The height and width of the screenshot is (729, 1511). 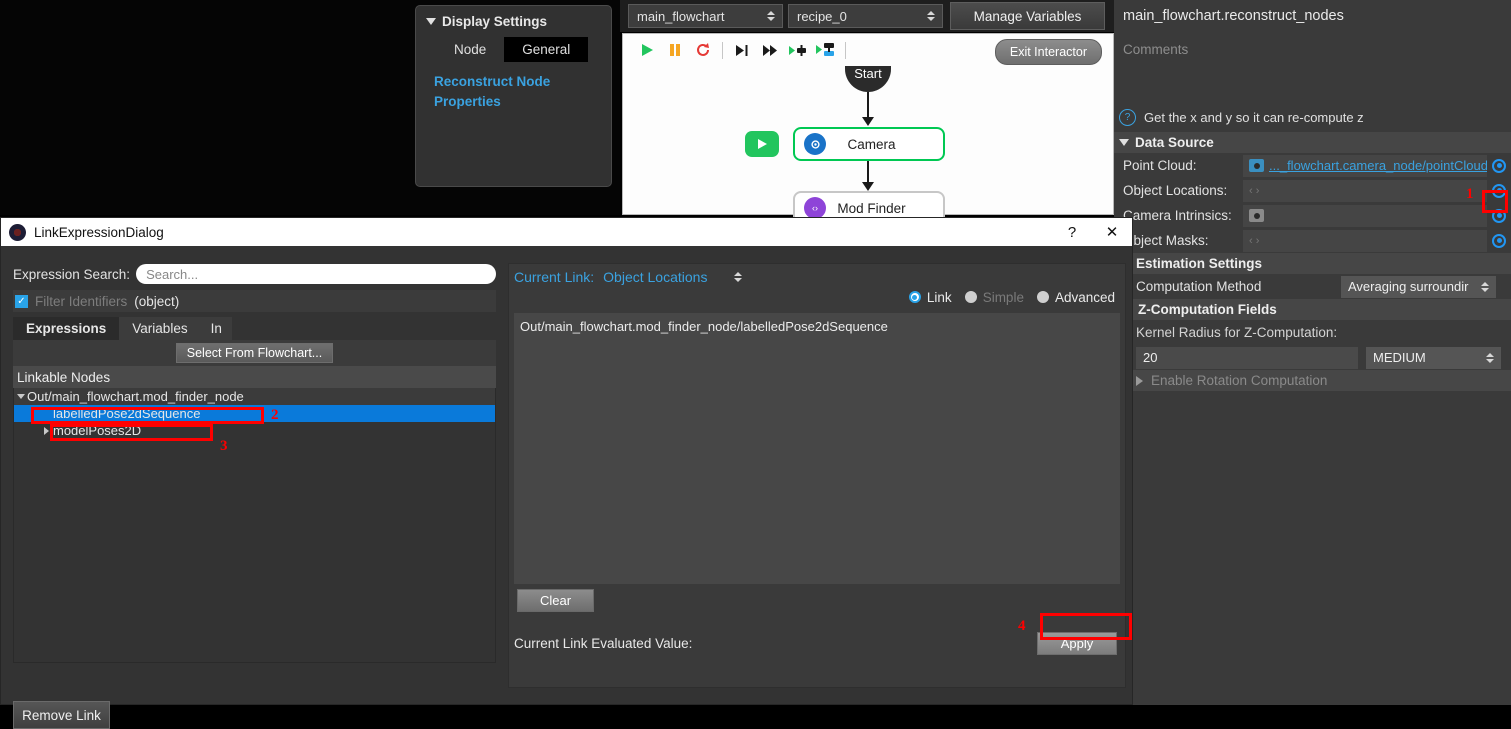 What do you see at coordinates (513, 86) in the screenshot?
I see `reconstruct-node-properties-link: Reconstruct Node Properties` at bounding box center [513, 86].